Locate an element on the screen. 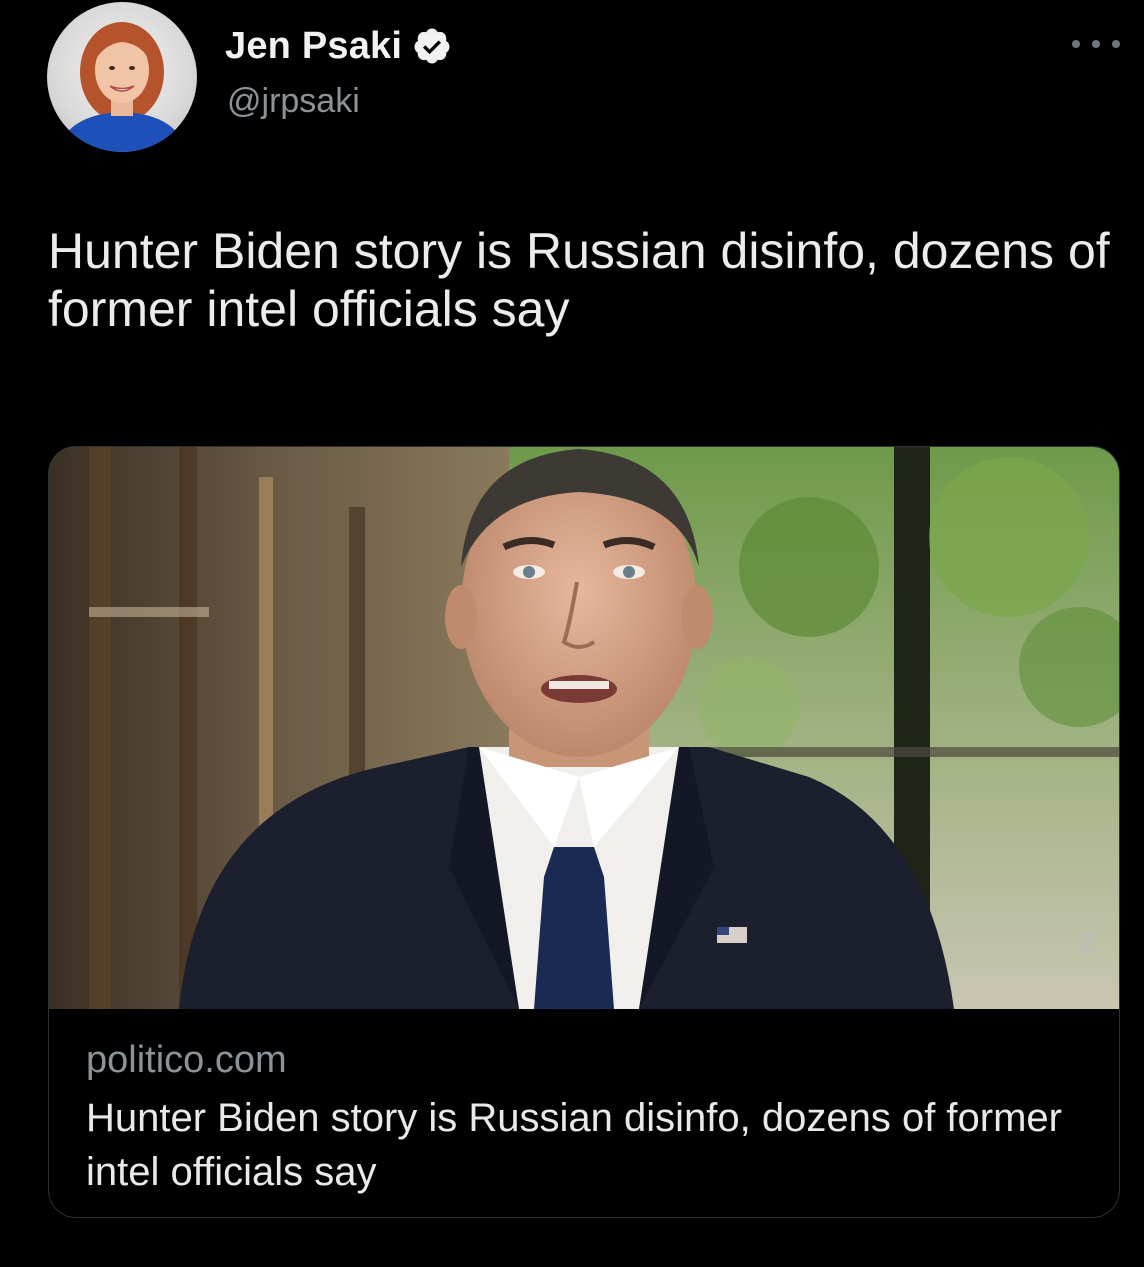  author-display-name: Jen Psaki is located at coordinates (313, 46).